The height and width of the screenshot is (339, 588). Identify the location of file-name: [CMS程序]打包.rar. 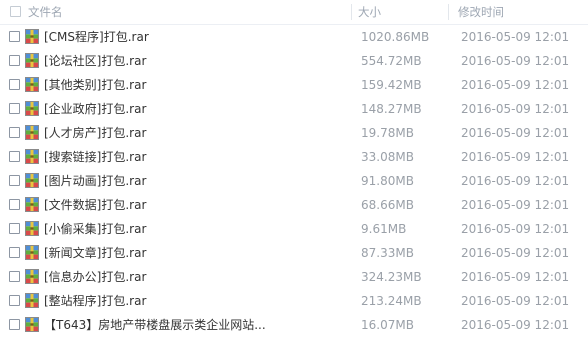
(96, 37).